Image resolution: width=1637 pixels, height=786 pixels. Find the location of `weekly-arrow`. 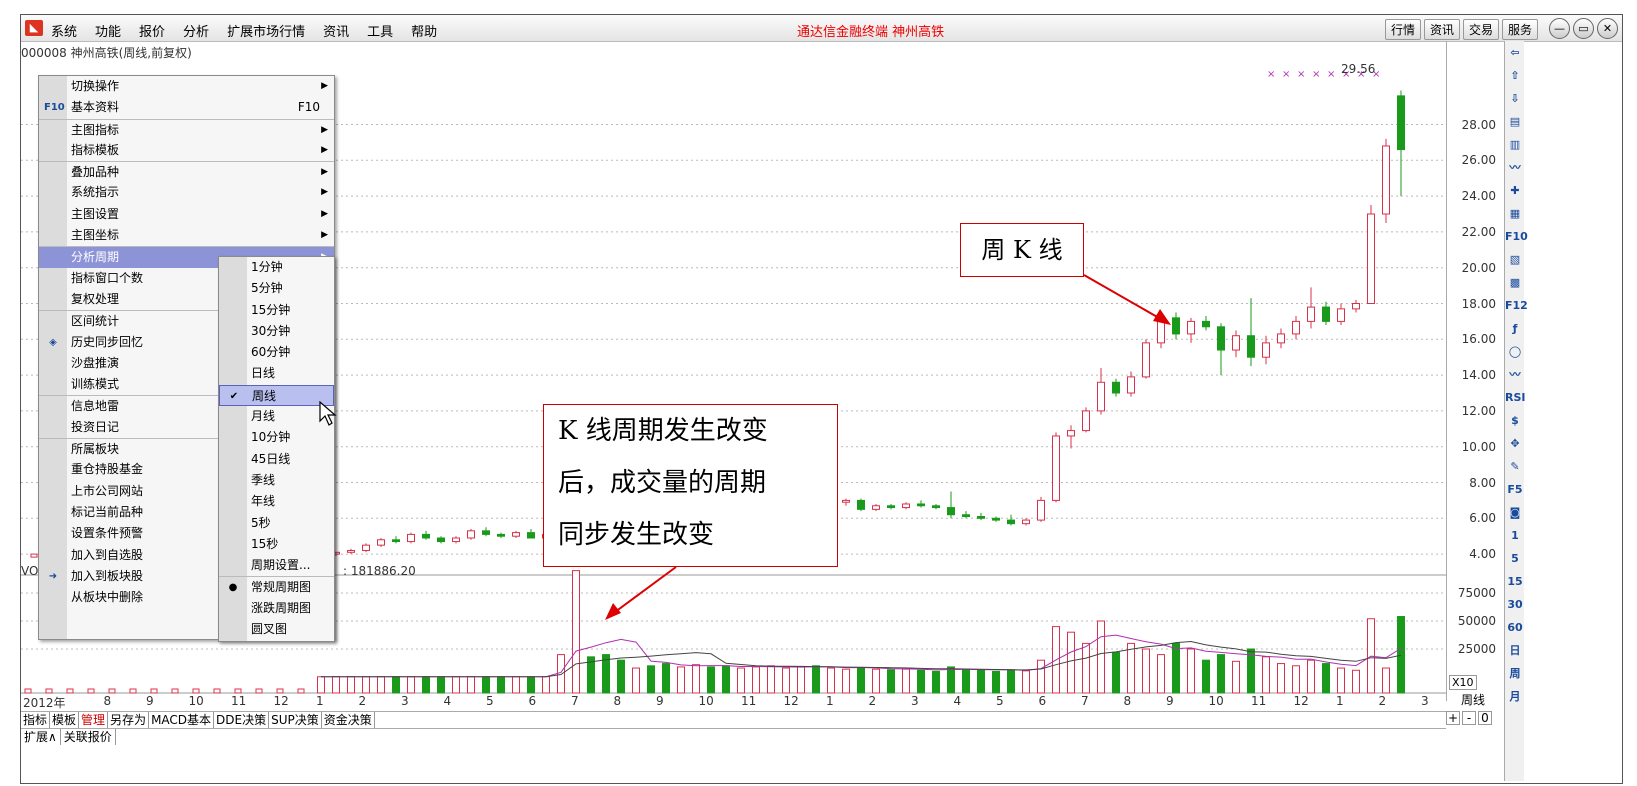

weekly-arrow is located at coordinates (1125, 298).